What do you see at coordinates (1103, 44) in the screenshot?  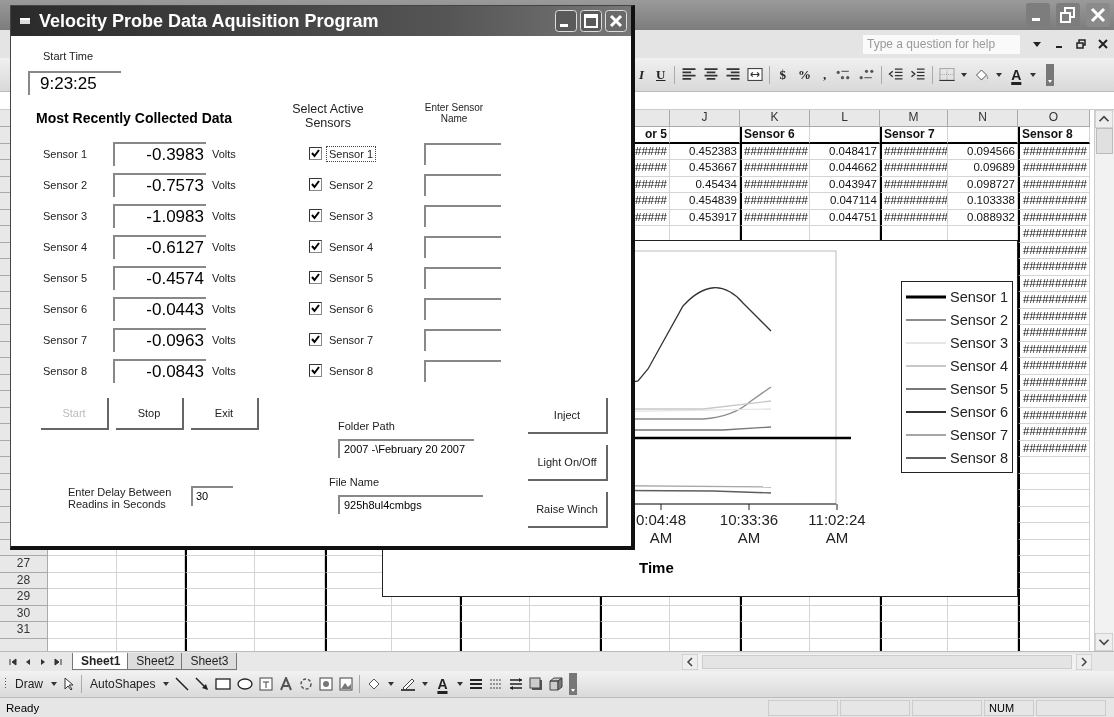 I see `close-icon` at bounding box center [1103, 44].